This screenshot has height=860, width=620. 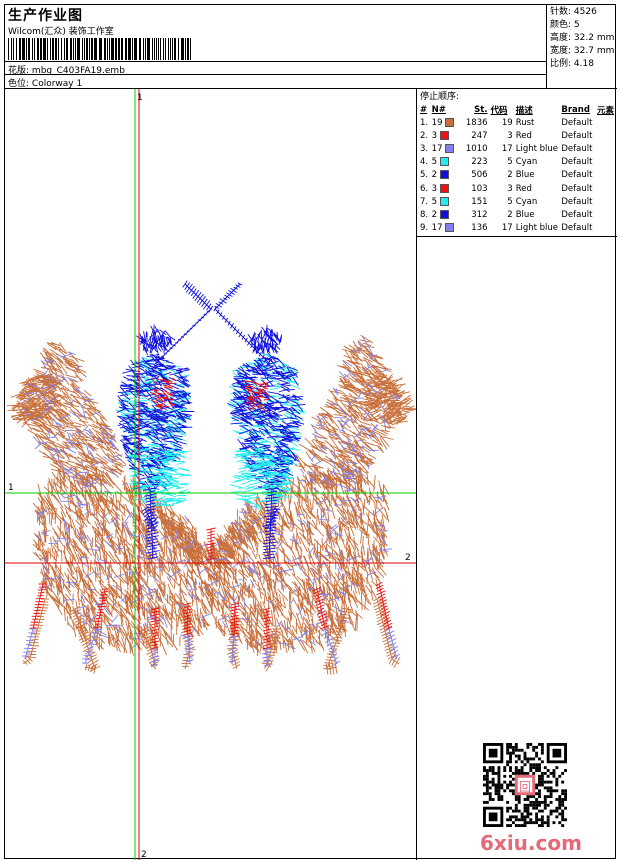 I want to click on table-row: 1. 19 1836 19 Rust Default, so click(x=506, y=122).